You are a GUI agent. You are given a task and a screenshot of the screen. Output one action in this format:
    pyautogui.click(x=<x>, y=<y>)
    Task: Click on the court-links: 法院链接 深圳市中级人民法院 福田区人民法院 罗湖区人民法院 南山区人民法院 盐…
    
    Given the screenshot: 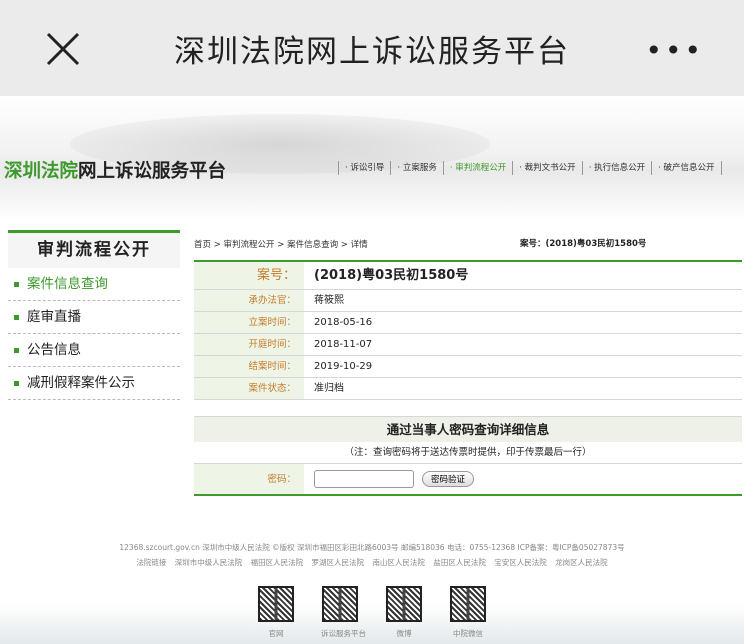 What is the action you would take?
    pyautogui.click(x=372, y=562)
    